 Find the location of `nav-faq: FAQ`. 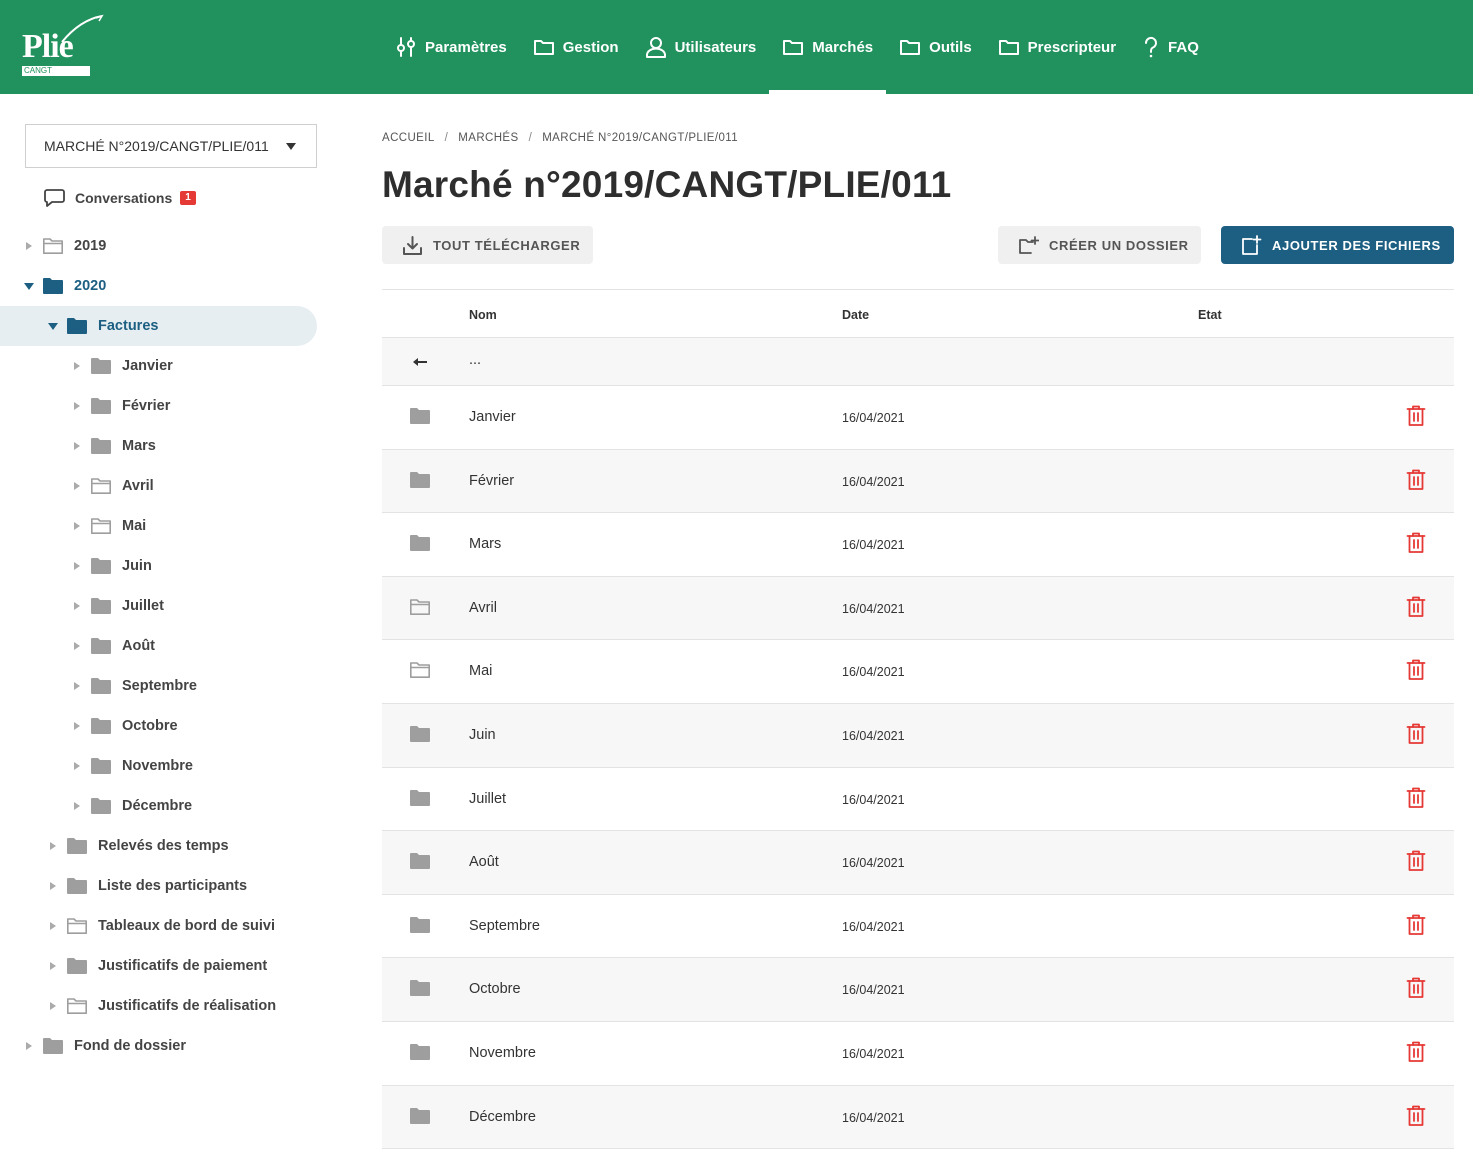

nav-faq: FAQ is located at coordinates (1170, 47).